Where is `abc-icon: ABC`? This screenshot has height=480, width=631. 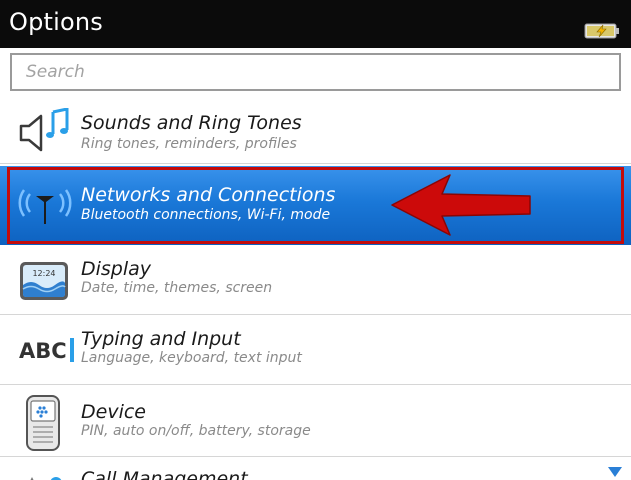
abc-icon: ABC is located at coordinates (46, 350).